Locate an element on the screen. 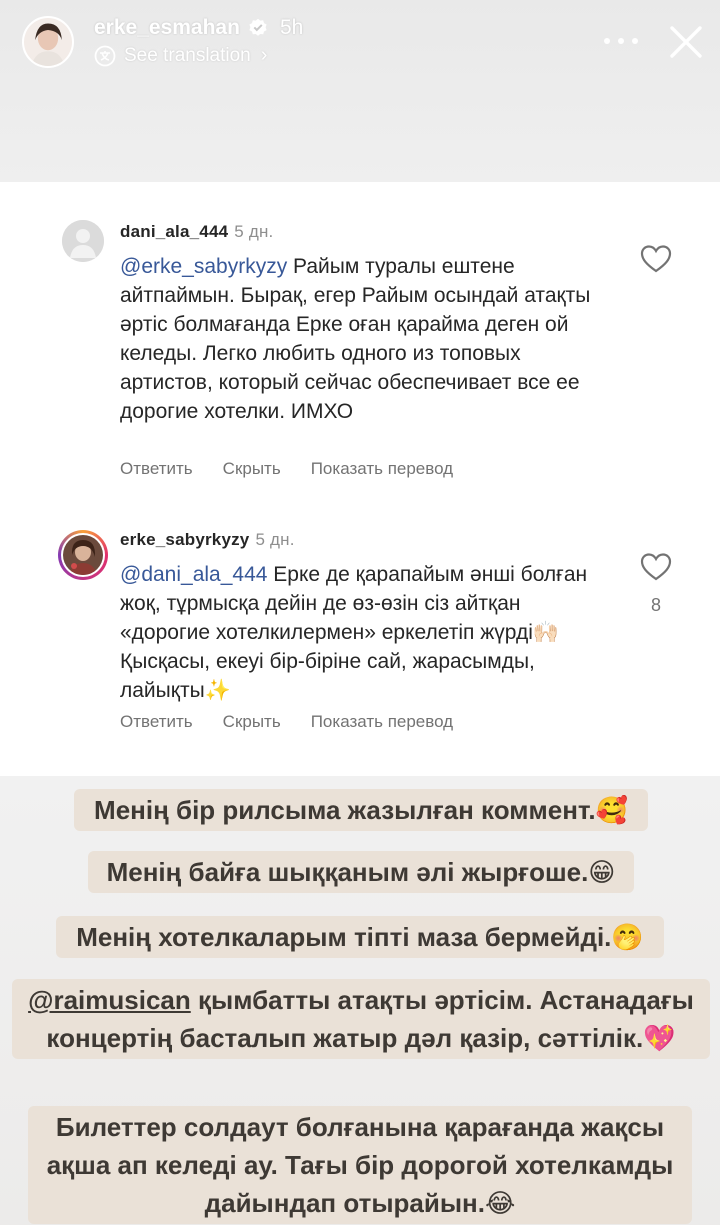  avatar-photo-image is located at coordinates (83, 555).